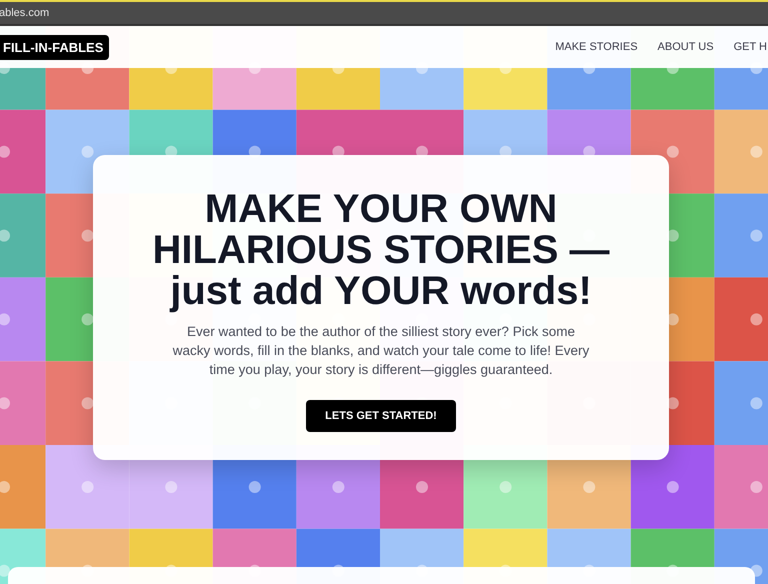  I want to click on get-started-button: LETS GET STARTED!, so click(381, 416).